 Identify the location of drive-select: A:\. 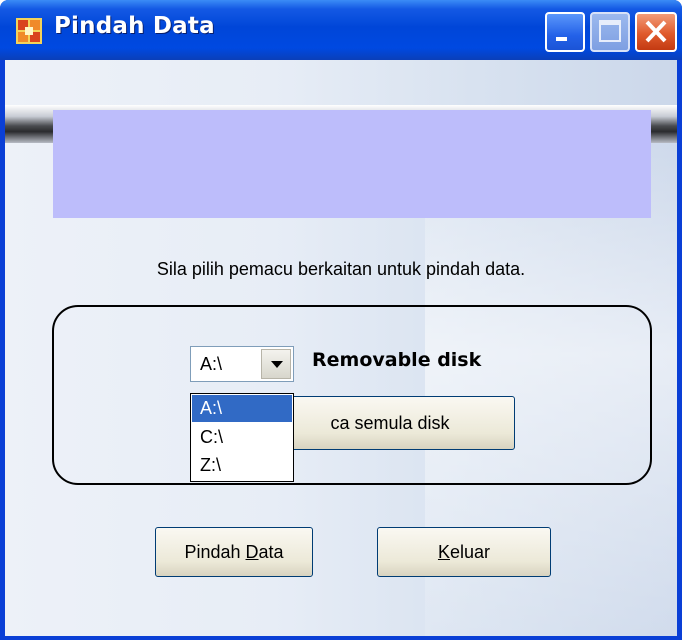
(242, 364).